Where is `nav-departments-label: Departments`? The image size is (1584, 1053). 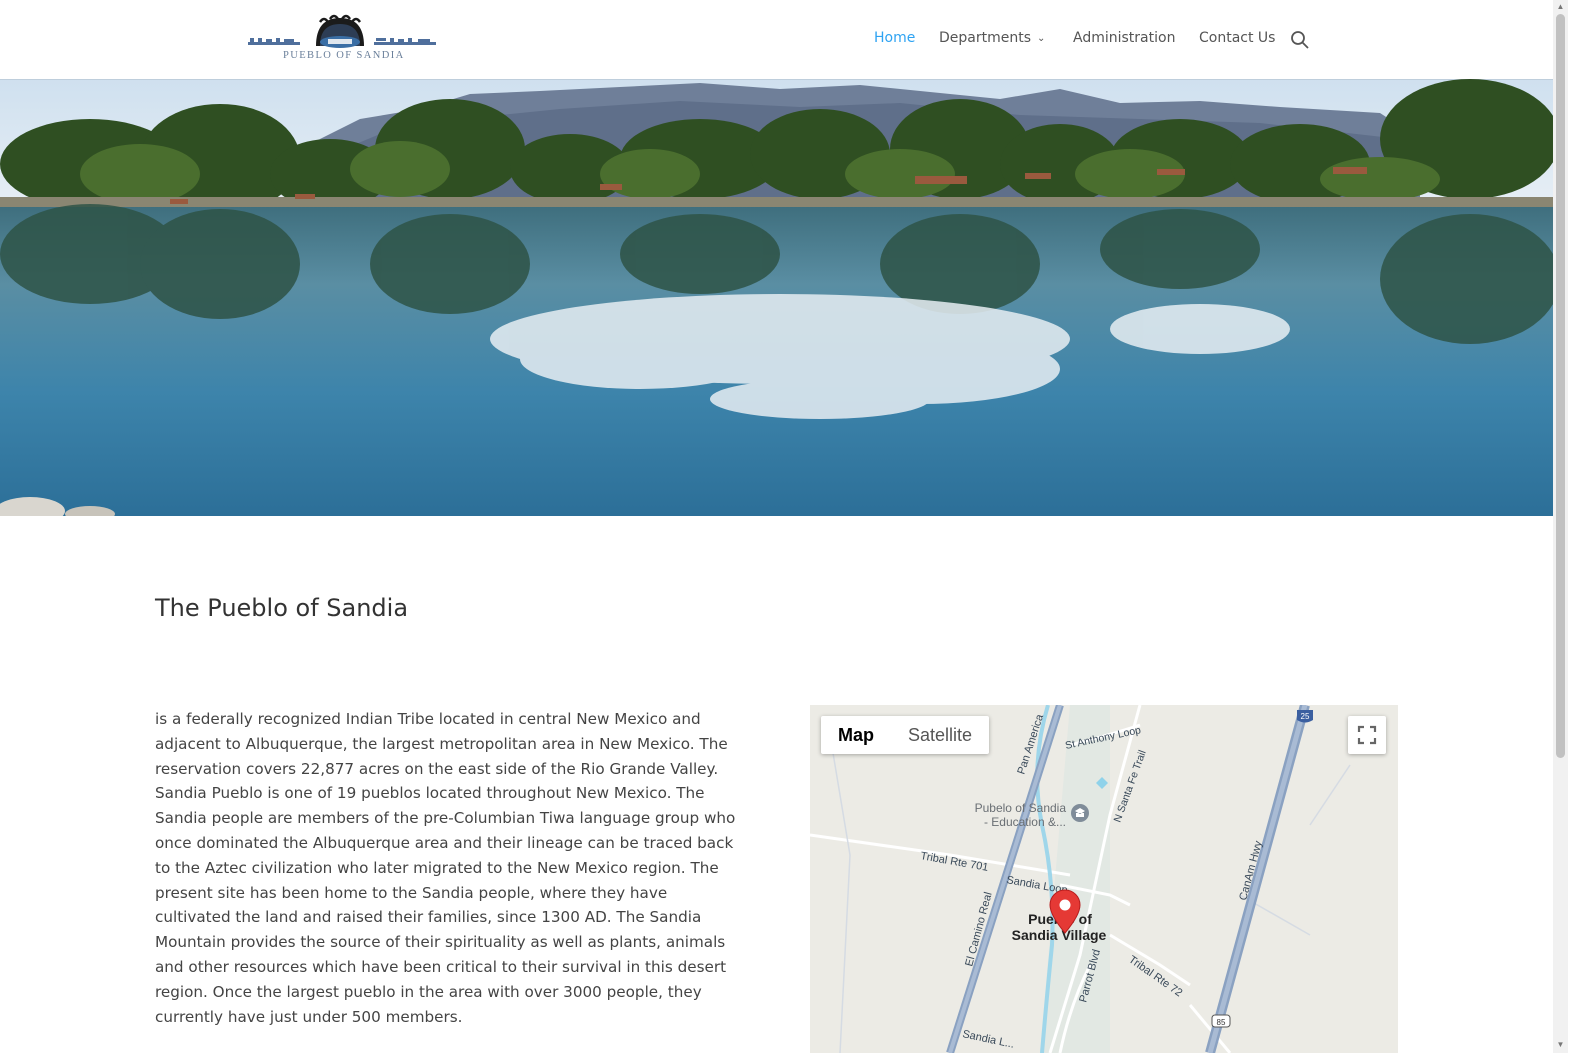 nav-departments-label: Departments is located at coordinates (985, 38).